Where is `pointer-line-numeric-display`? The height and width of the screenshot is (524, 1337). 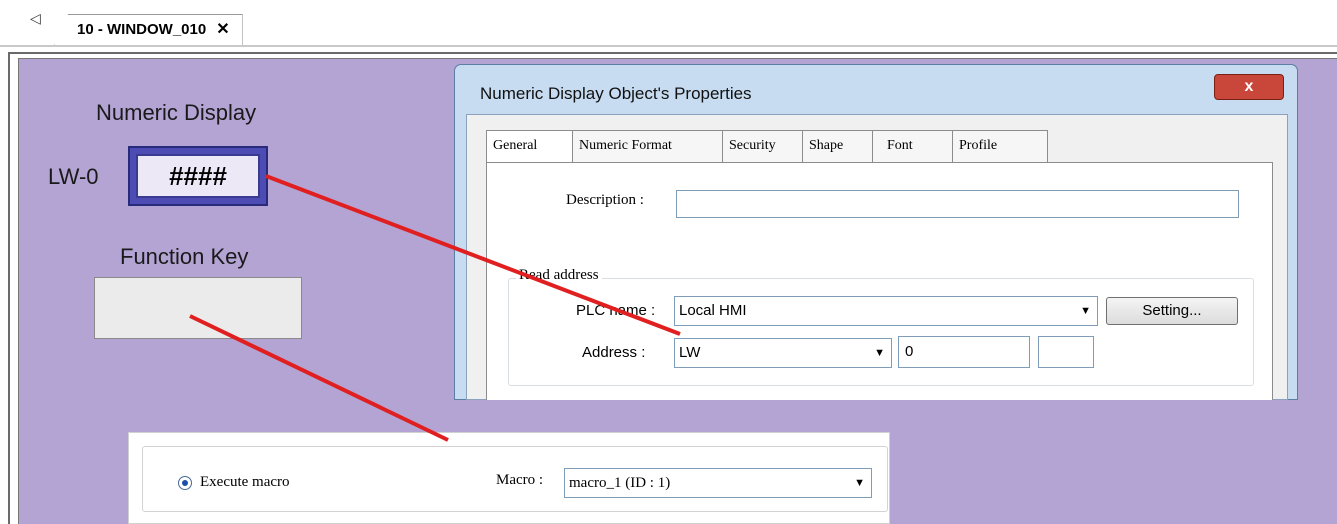 pointer-line-numeric-display is located at coordinates (473, 255).